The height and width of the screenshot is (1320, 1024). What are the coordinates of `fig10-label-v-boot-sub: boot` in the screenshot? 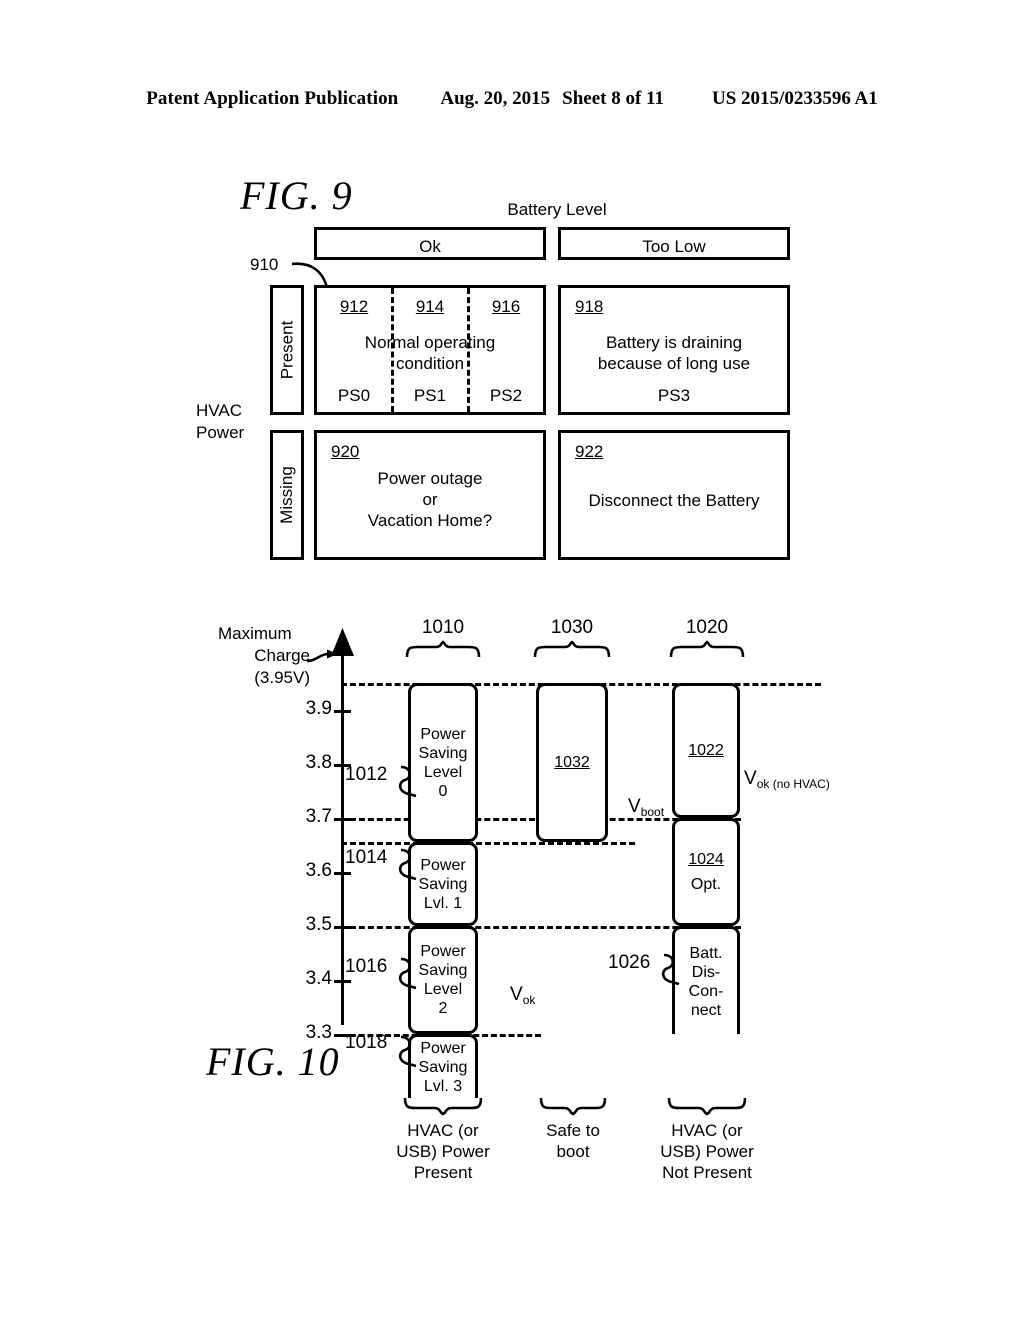 It's located at (652, 812).